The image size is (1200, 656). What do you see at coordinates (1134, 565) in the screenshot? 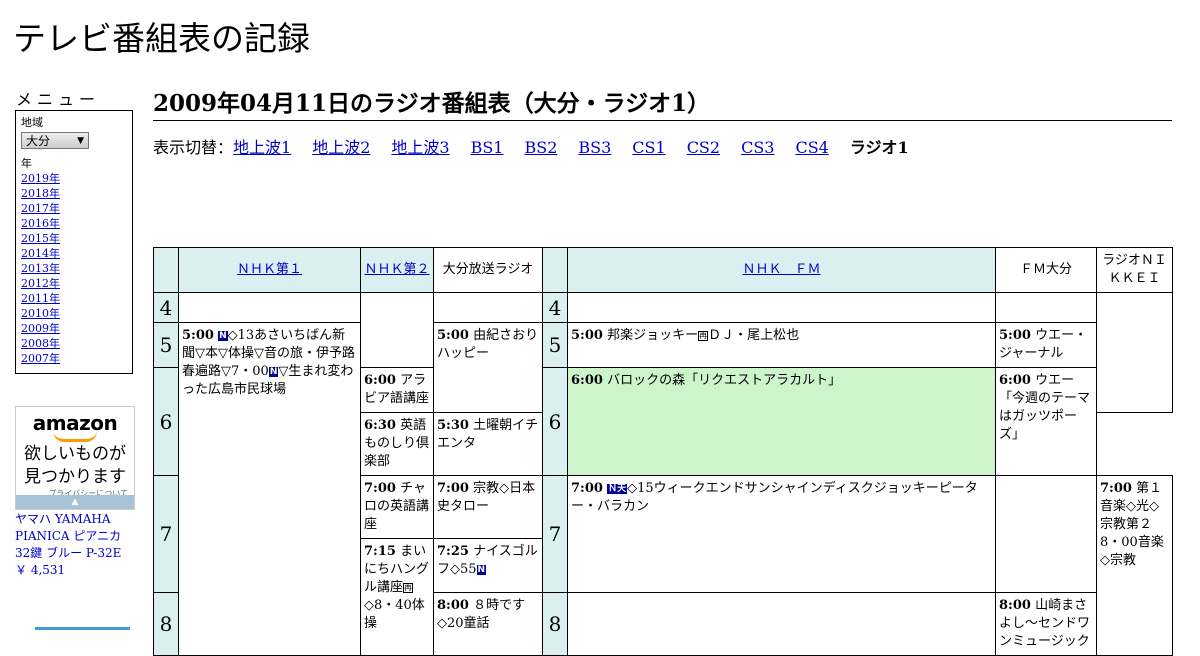
I see `program-cell: 7:00 第１音楽◇光◇宗教第２8・00音楽◇宗教` at bounding box center [1134, 565].